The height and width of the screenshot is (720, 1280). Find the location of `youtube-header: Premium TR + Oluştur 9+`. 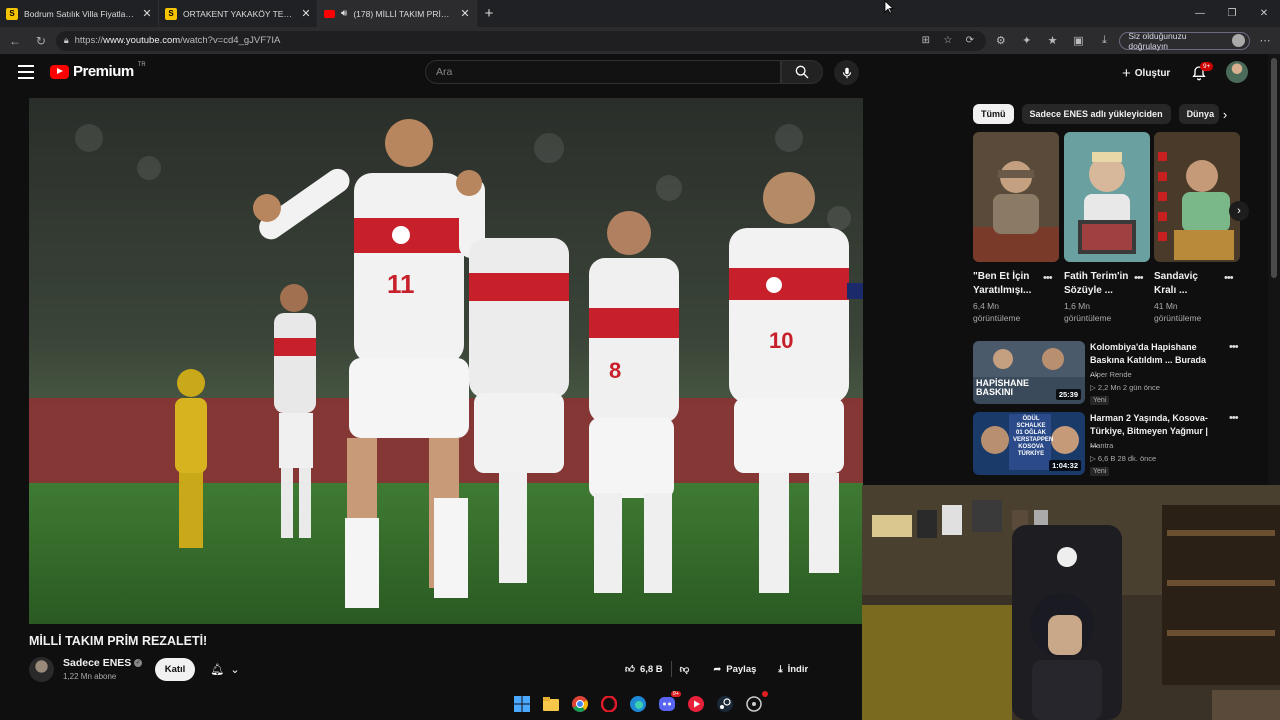

youtube-header: Premium TR + Oluştur 9+ is located at coordinates (634, 73).